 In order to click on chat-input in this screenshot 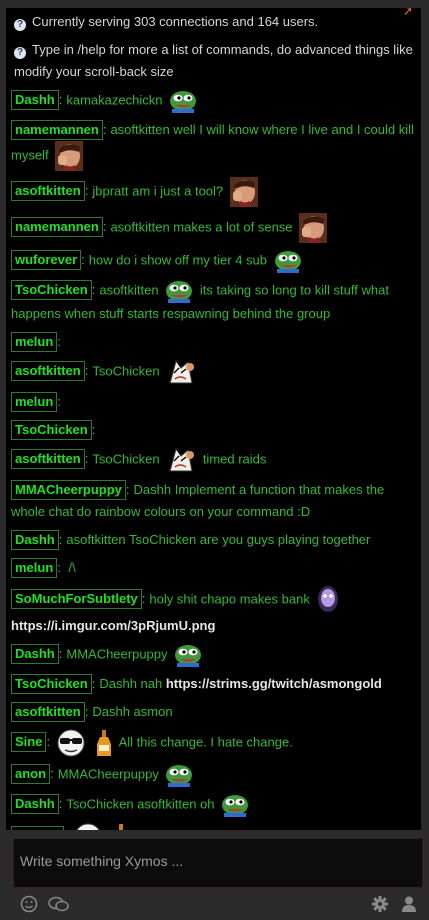, I will do `click(218, 863)`.